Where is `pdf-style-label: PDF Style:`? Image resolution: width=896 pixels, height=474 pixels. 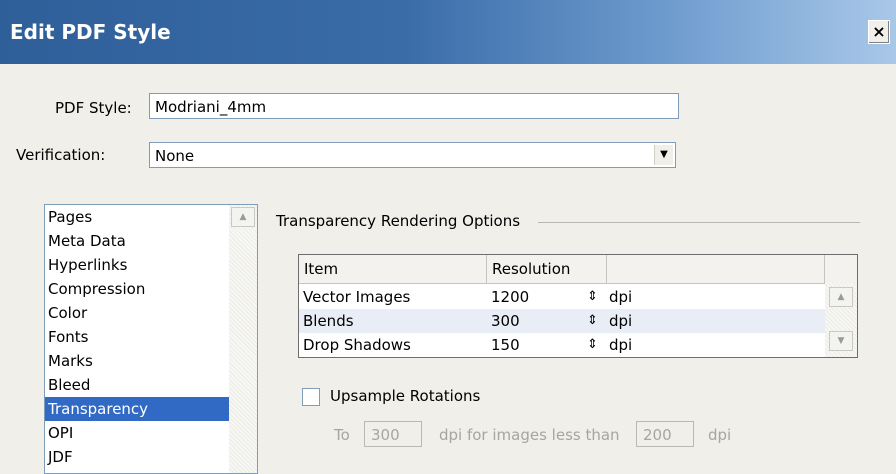
pdf-style-label: PDF Style: is located at coordinates (93, 108).